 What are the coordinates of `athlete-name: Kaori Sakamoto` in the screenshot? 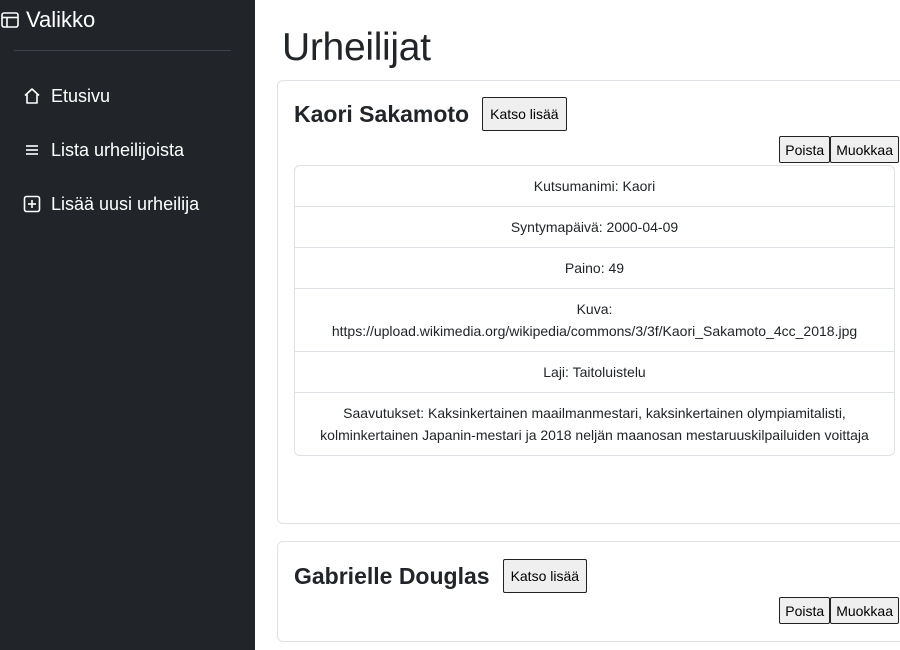 It's located at (382, 113).